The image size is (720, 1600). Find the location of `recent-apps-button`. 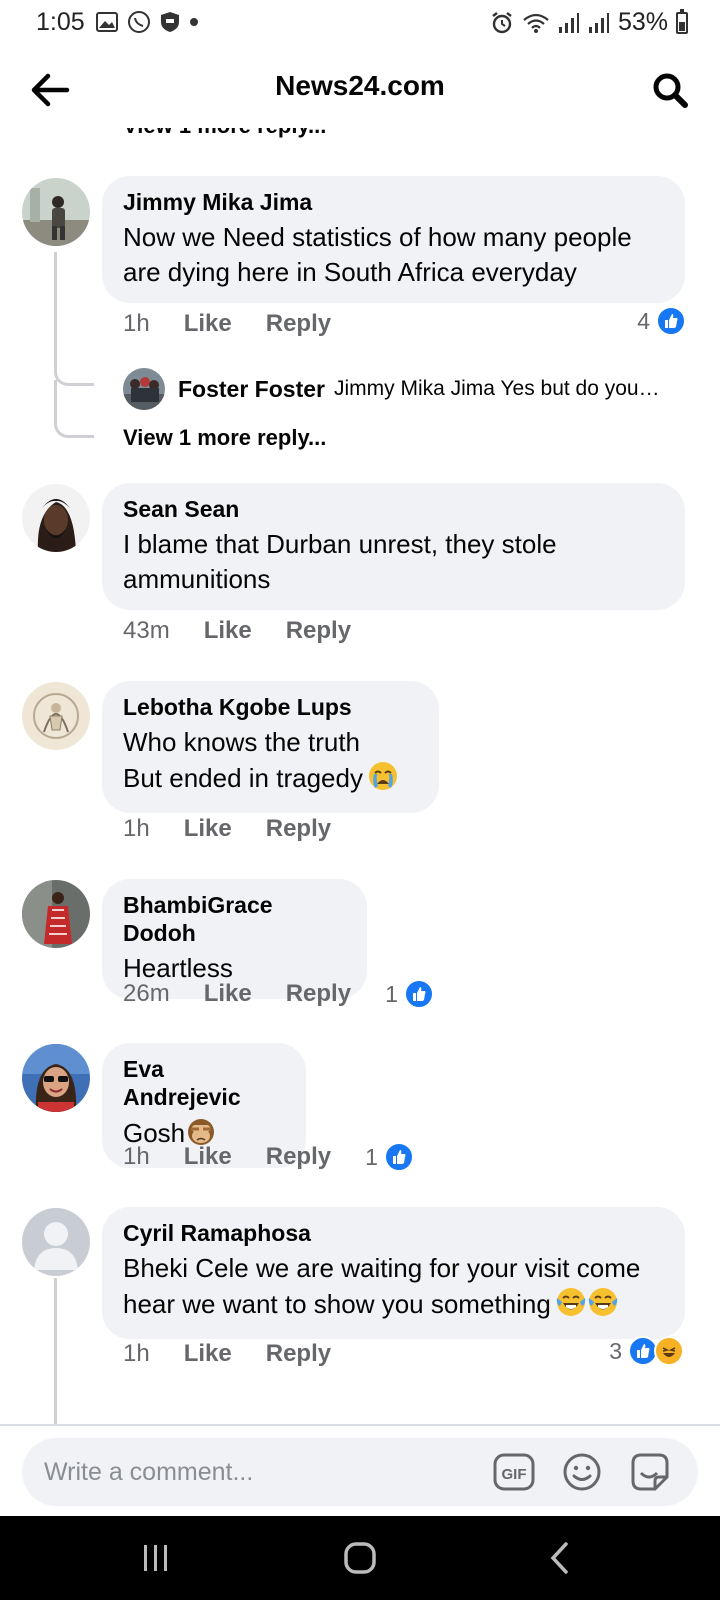

recent-apps-button is located at coordinates (156, 1558).